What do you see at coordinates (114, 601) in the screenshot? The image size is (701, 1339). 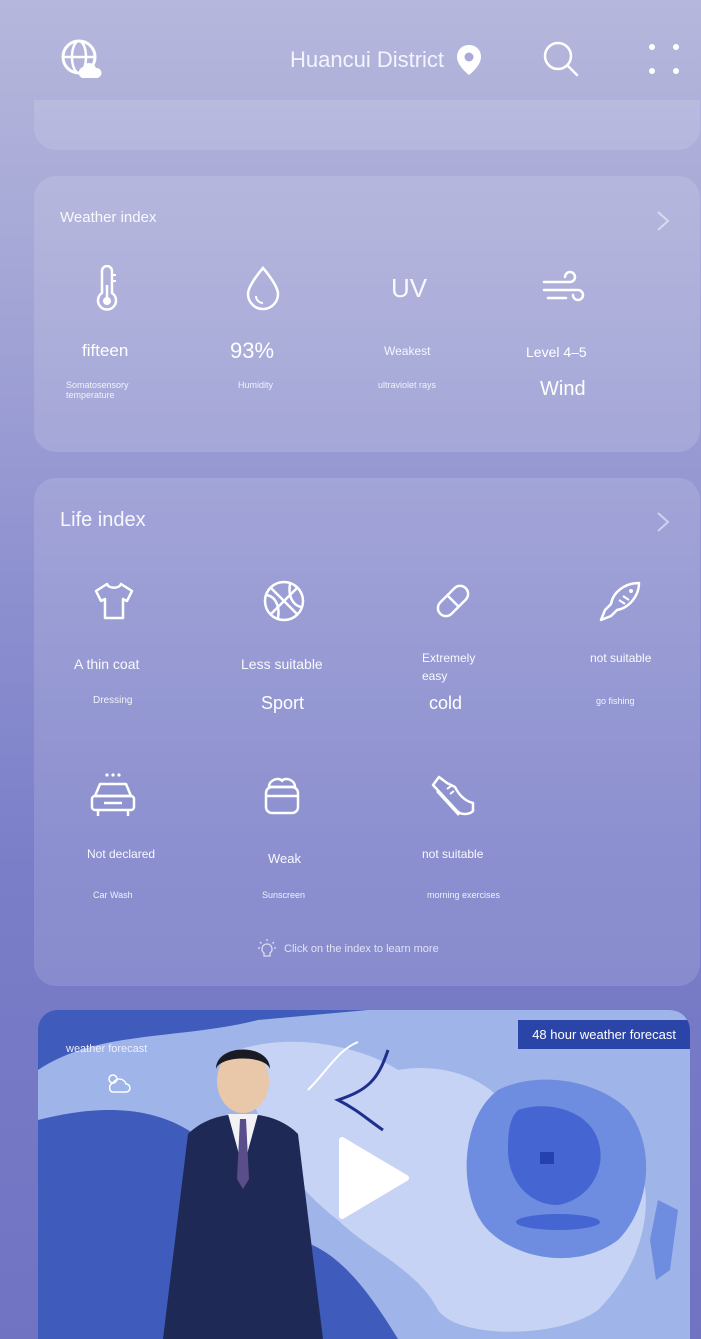 I see `shirt-icon` at bounding box center [114, 601].